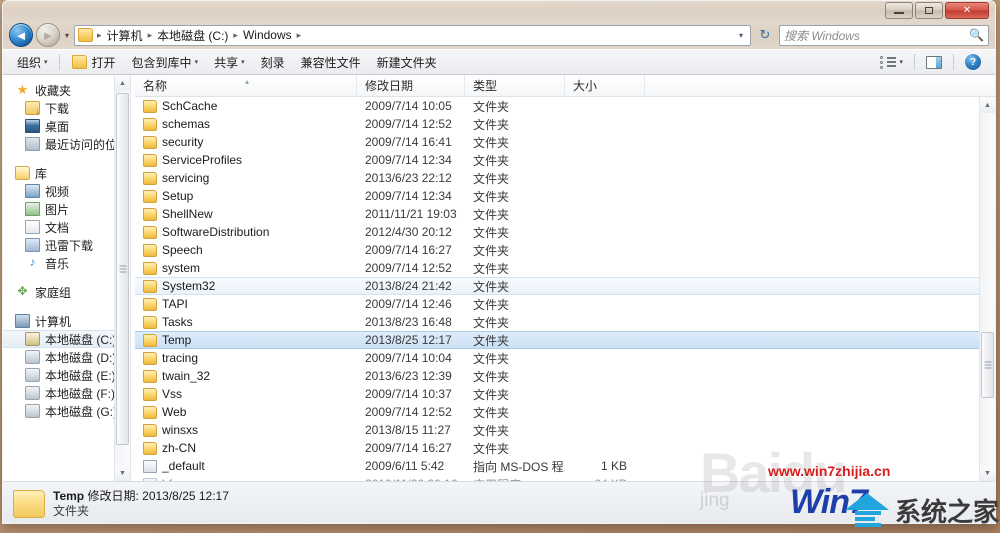 The height and width of the screenshot is (533, 1000). What do you see at coordinates (412, 35) in the screenshot?
I see `address-bar: ▸ 计算机 ▸ 本地磁盘 (C:) ▸ Windows ▸ ▾` at bounding box center [412, 35].